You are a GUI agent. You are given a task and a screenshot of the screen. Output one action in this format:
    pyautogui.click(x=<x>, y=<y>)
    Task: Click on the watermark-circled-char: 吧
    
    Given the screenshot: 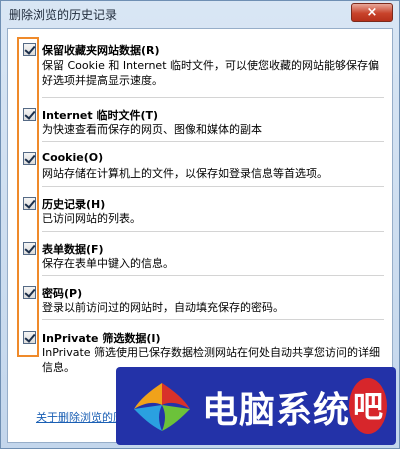 What is the action you would take?
    pyautogui.click(x=368, y=406)
    